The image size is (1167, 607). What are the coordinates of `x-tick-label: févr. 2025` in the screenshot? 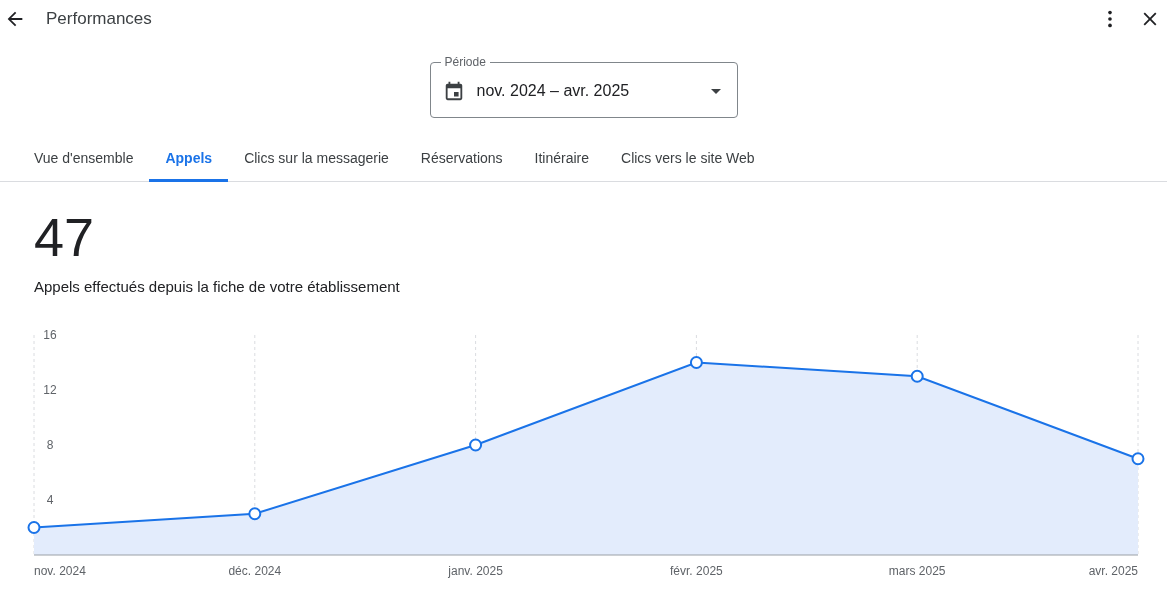 It's located at (696, 571).